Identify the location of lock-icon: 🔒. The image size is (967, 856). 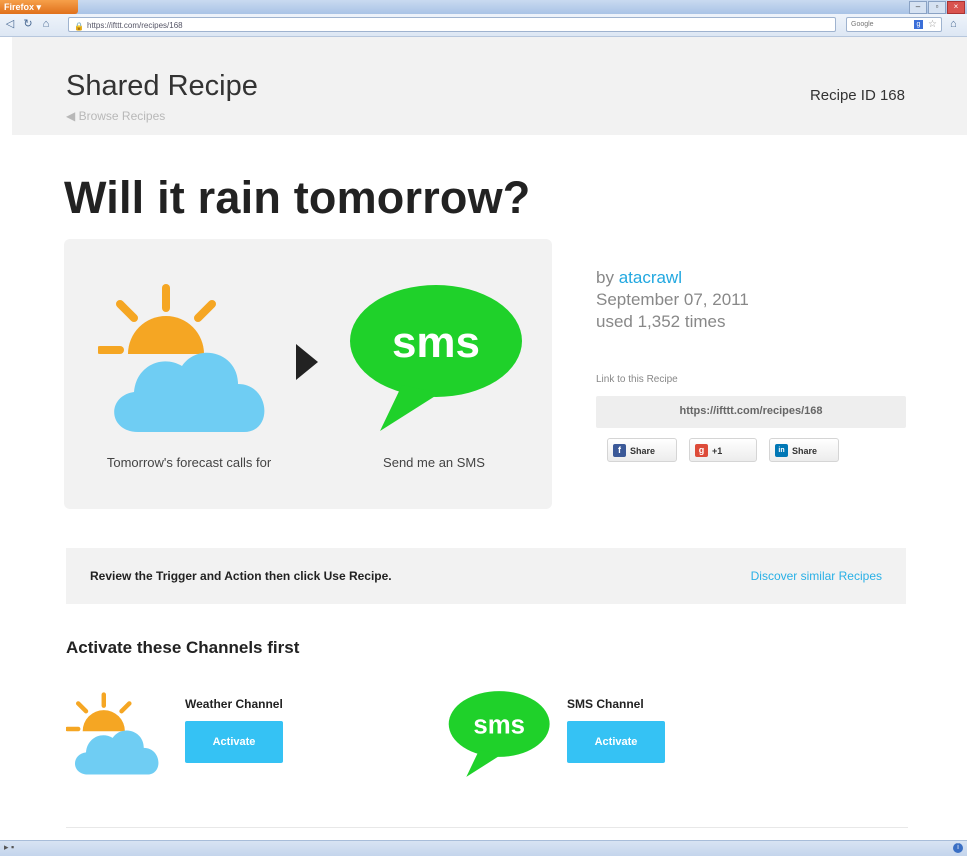
(79, 26).